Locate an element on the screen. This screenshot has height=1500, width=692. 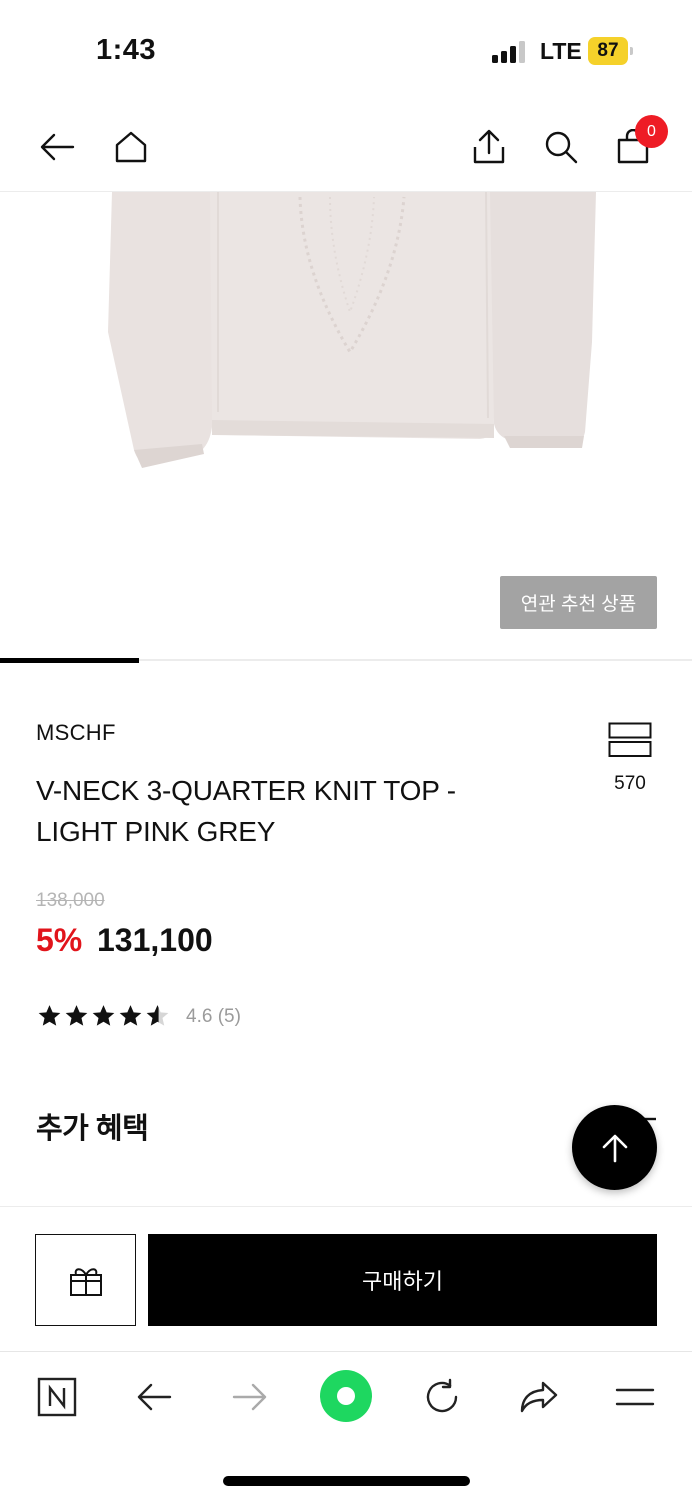
naver-n-icon is located at coordinates (57, 1397).